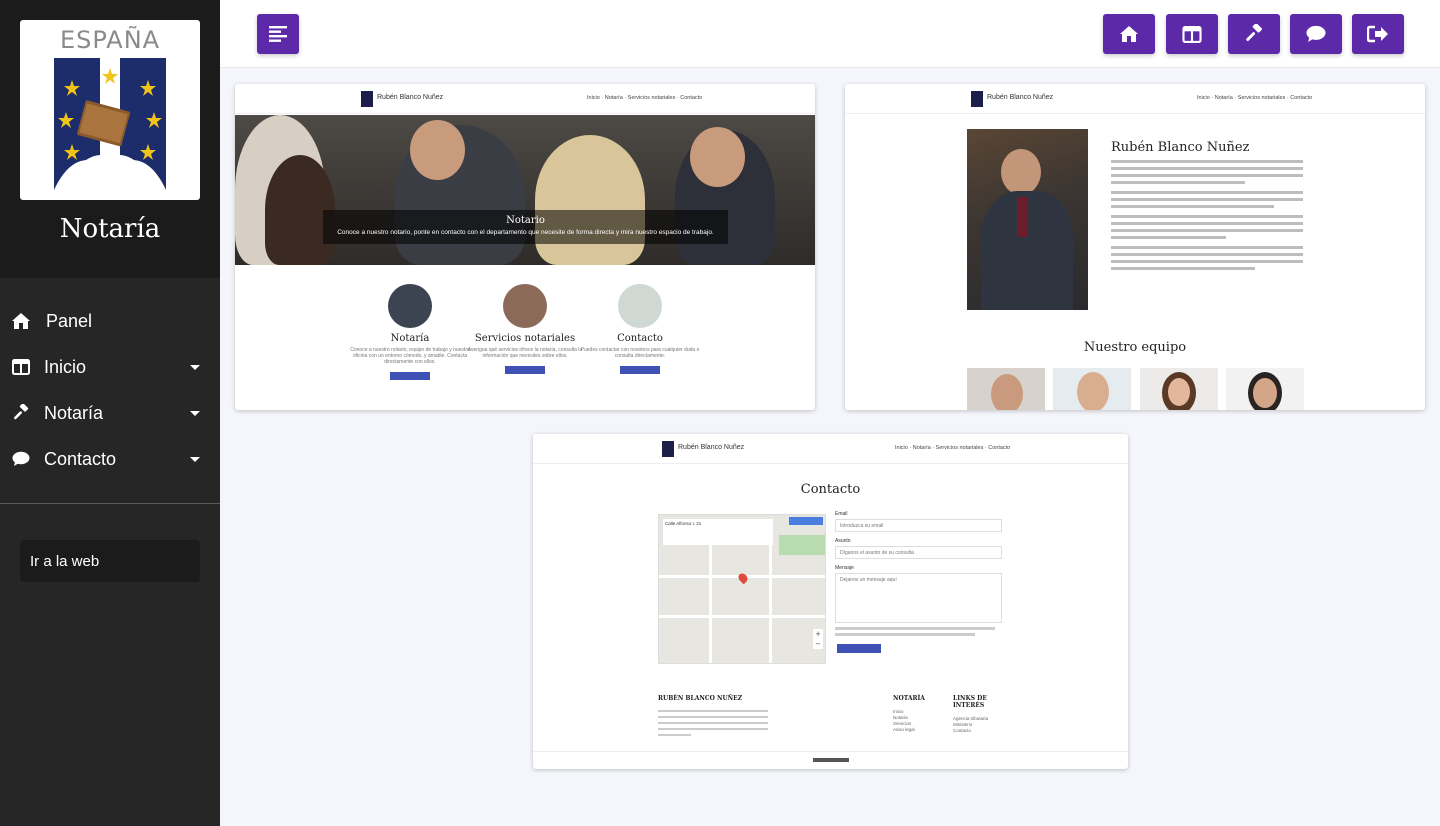 The height and width of the screenshot is (826, 1440). What do you see at coordinates (74, 412) in the screenshot?
I see `sidebar-item-label: Notaría` at bounding box center [74, 412].